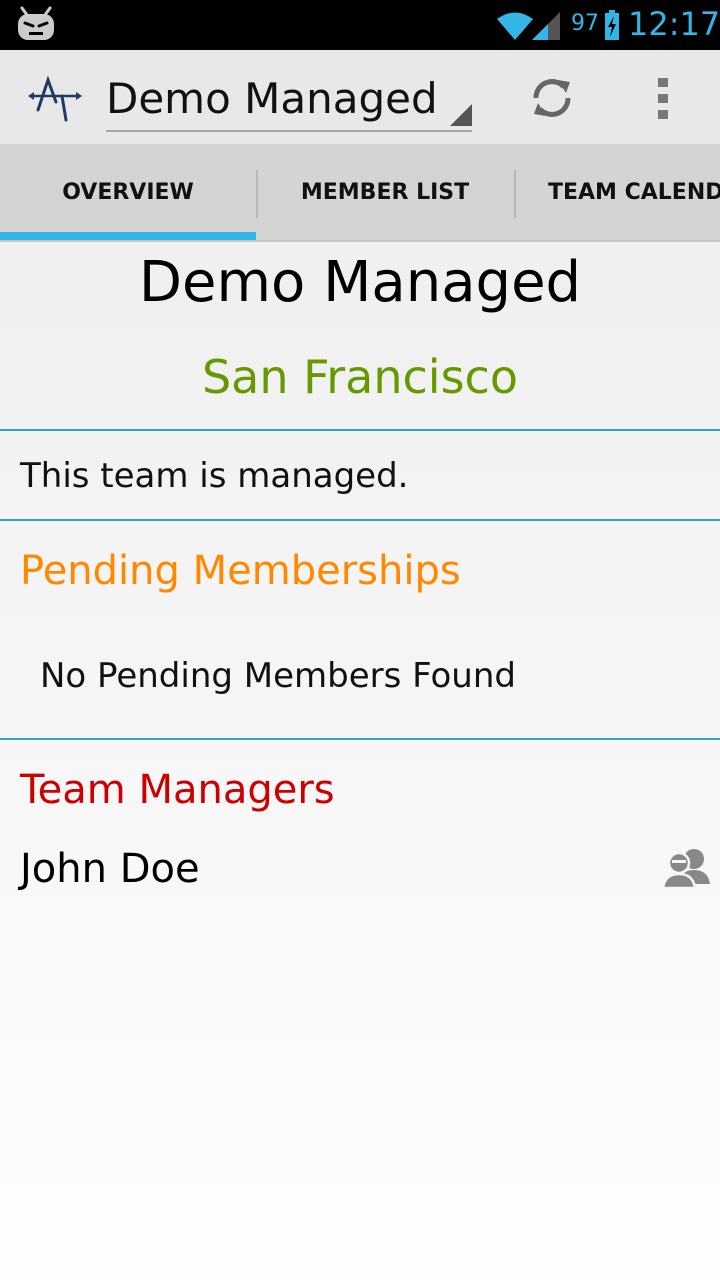 This screenshot has height=1280, width=720. I want to click on overflow-menu-icon, so click(663, 100).